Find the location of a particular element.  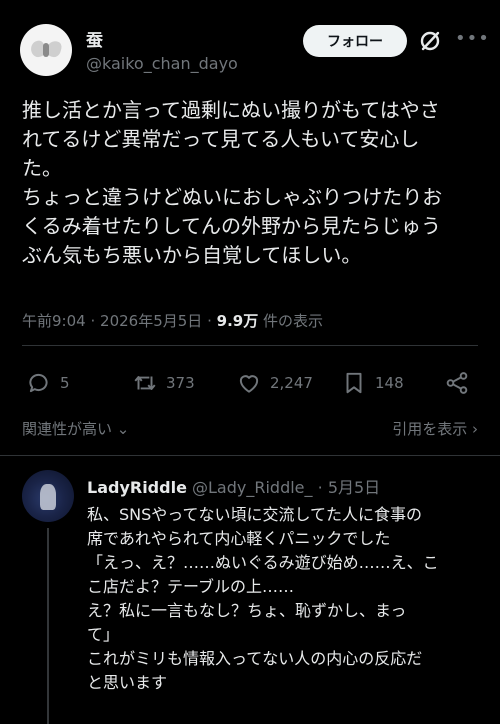

reply-author-name: LadyRiddle is located at coordinates (137, 487).